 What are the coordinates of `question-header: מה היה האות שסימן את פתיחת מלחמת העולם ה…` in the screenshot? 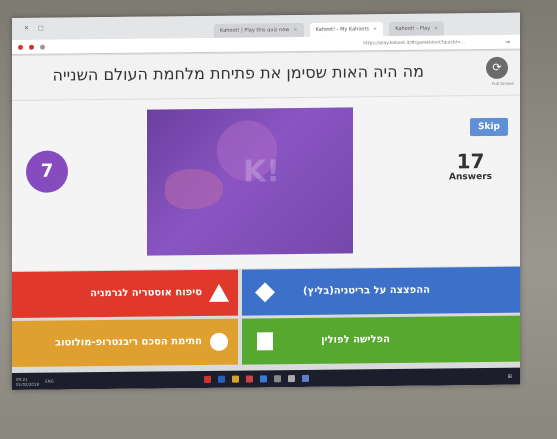 It's located at (266, 75).